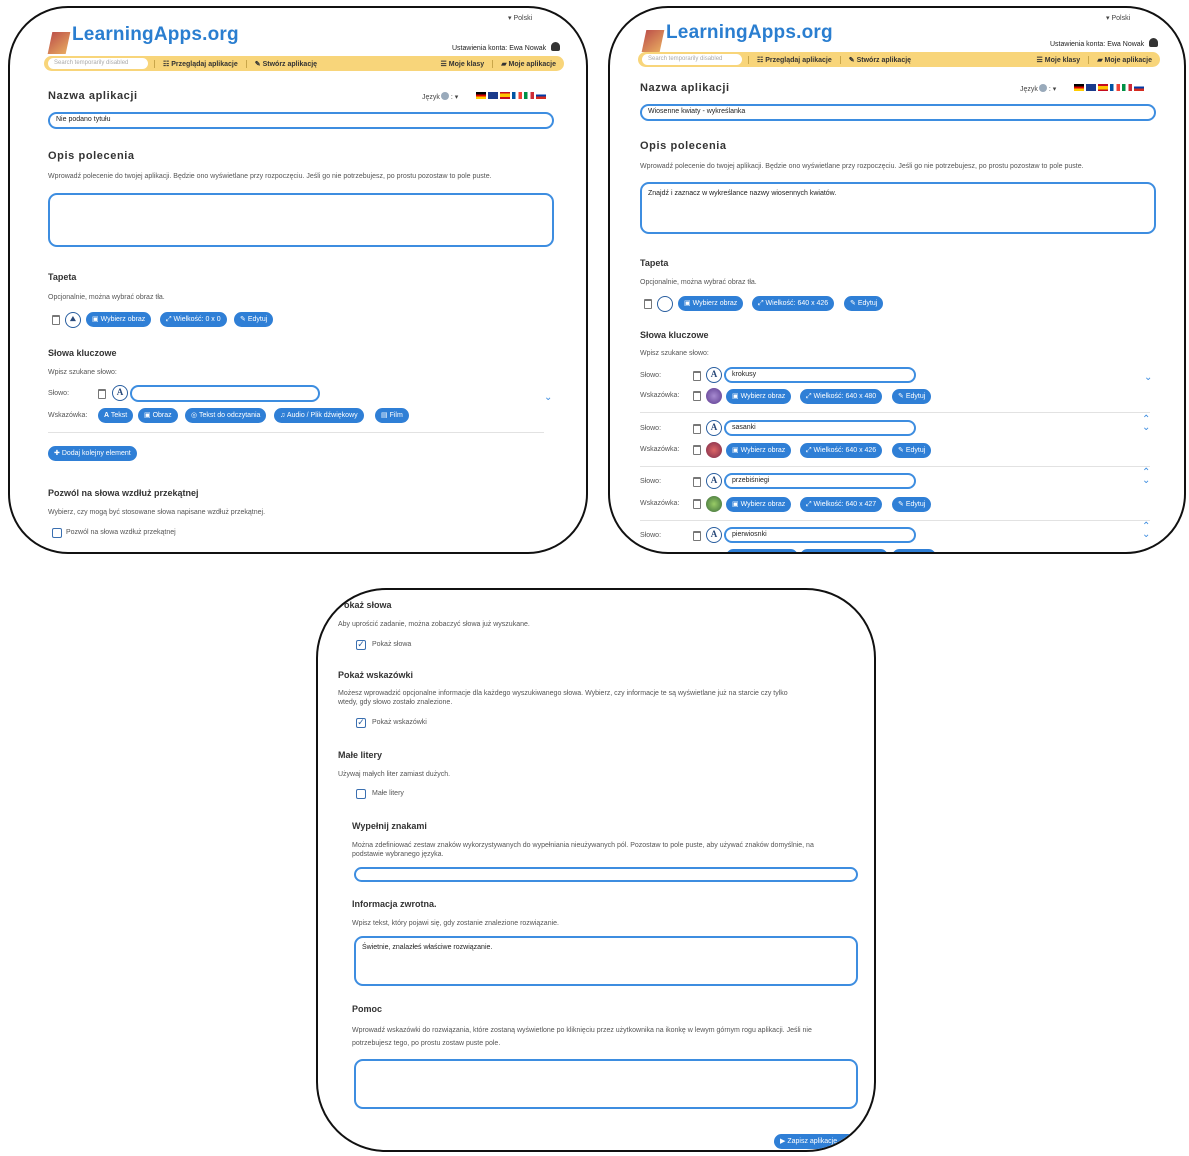 The height and width of the screenshot is (1156, 1189). Describe the element at coordinates (762, 550) in the screenshot. I see `choose-hint-image-button` at that location.